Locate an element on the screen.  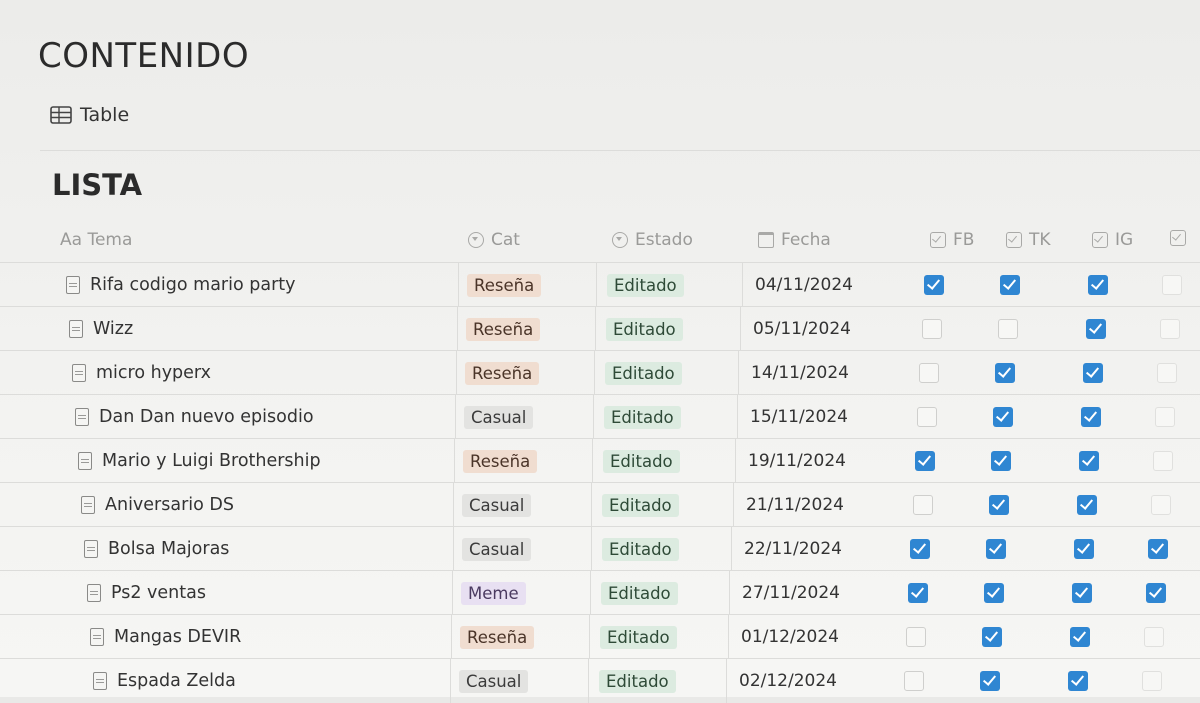
fecha-cell: 19/11/2024 is located at coordinates (826, 461).